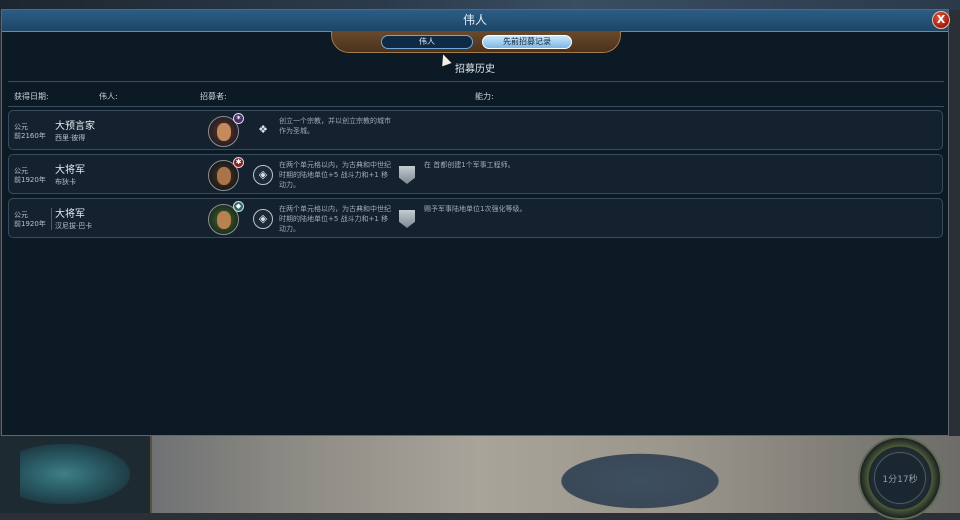  What do you see at coordinates (238, 162) in the screenshot?
I see `civ-badge-icon: ✱` at bounding box center [238, 162].